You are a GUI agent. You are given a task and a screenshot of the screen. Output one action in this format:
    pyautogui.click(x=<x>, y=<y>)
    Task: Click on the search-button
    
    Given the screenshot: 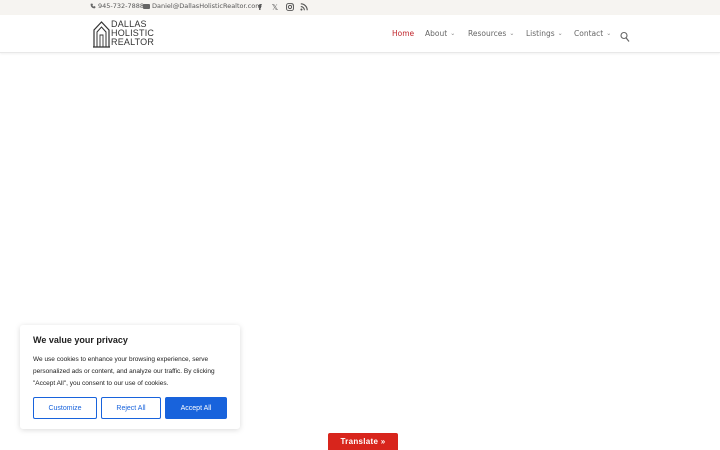 What is the action you would take?
    pyautogui.click(x=625, y=35)
    